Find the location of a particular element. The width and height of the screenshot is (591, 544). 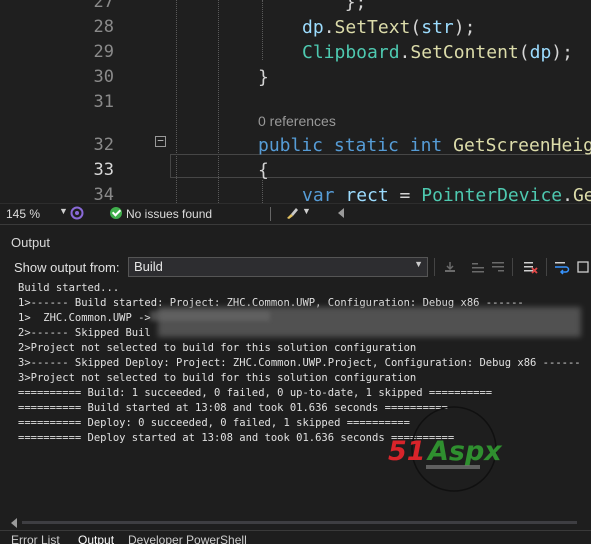

code-token: Ge is located at coordinates (581, 194).